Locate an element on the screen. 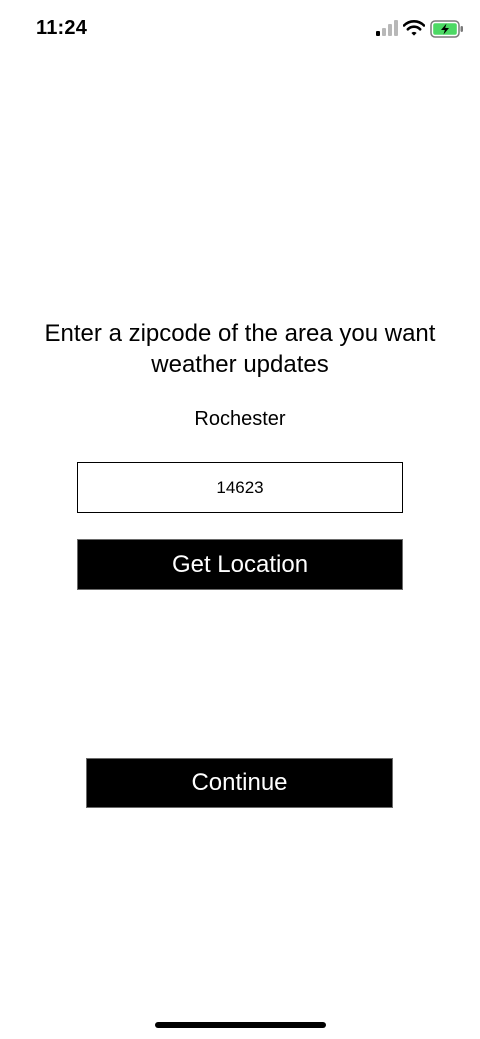  wifi-icon is located at coordinates (414, 28).